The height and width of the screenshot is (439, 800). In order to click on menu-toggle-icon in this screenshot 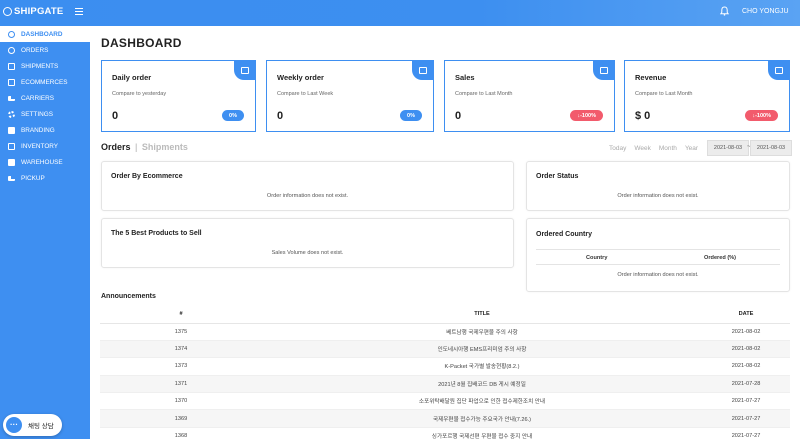, I will do `click(79, 11)`.